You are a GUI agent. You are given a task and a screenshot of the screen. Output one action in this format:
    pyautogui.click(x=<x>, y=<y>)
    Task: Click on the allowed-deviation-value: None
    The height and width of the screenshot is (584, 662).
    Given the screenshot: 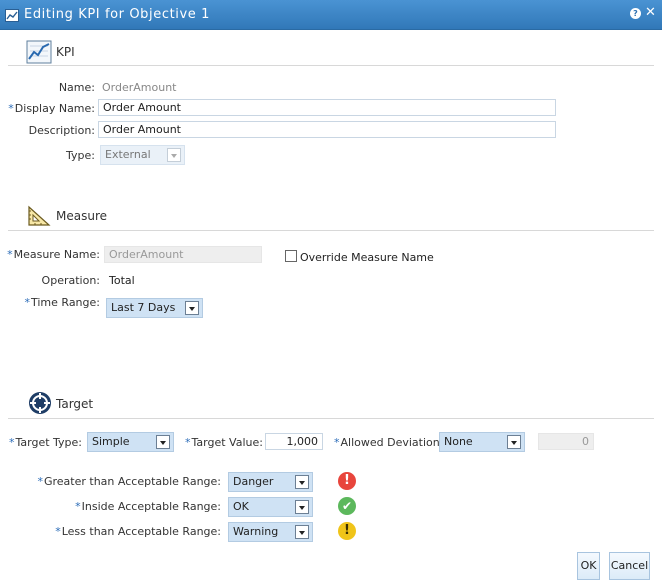 What is the action you would take?
    pyautogui.click(x=458, y=441)
    